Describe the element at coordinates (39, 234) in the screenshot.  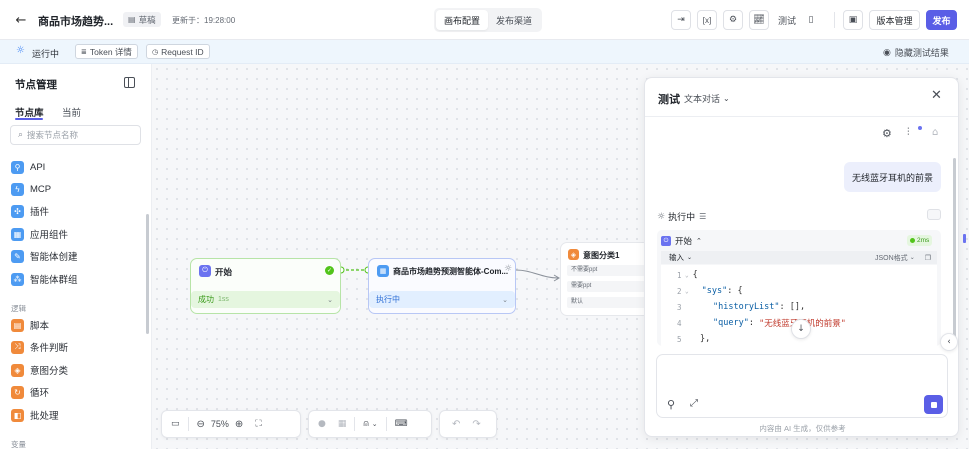
I see `sidebar-item-app-component: ▦ 应用组件` at that location.